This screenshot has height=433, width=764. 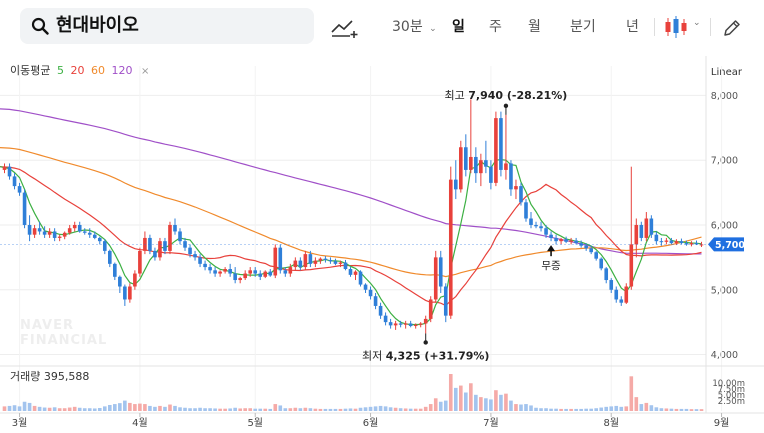 I want to click on volume-tick-label: 2.50m, so click(x=731, y=402).